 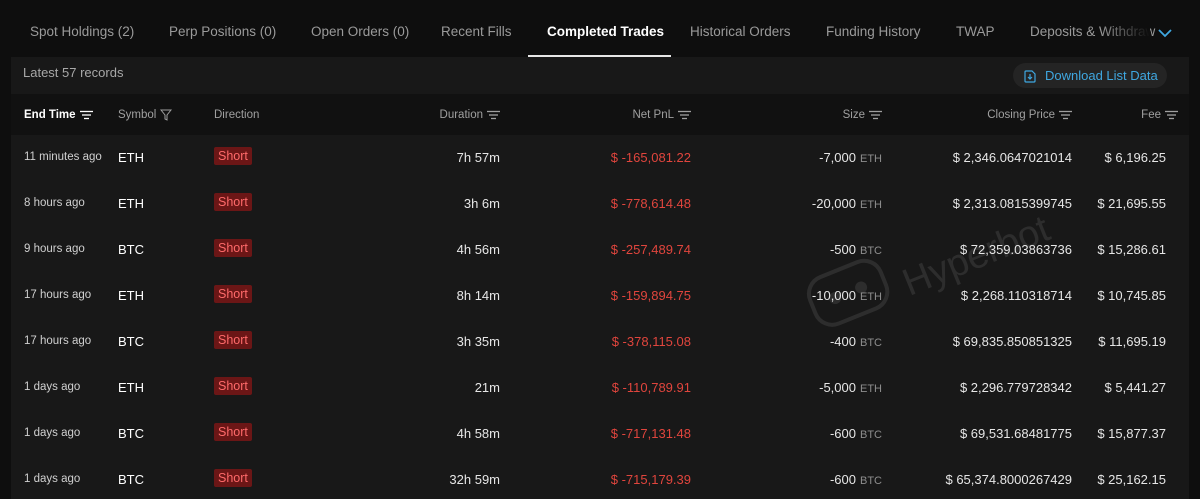 What do you see at coordinates (650, 433) in the screenshot?
I see `net-pnl-cell: $ -717,131.48` at bounding box center [650, 433].